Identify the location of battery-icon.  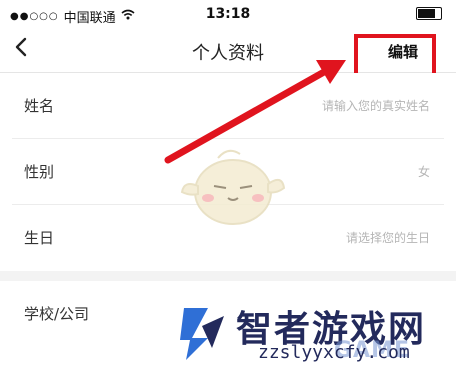
(429, 13).